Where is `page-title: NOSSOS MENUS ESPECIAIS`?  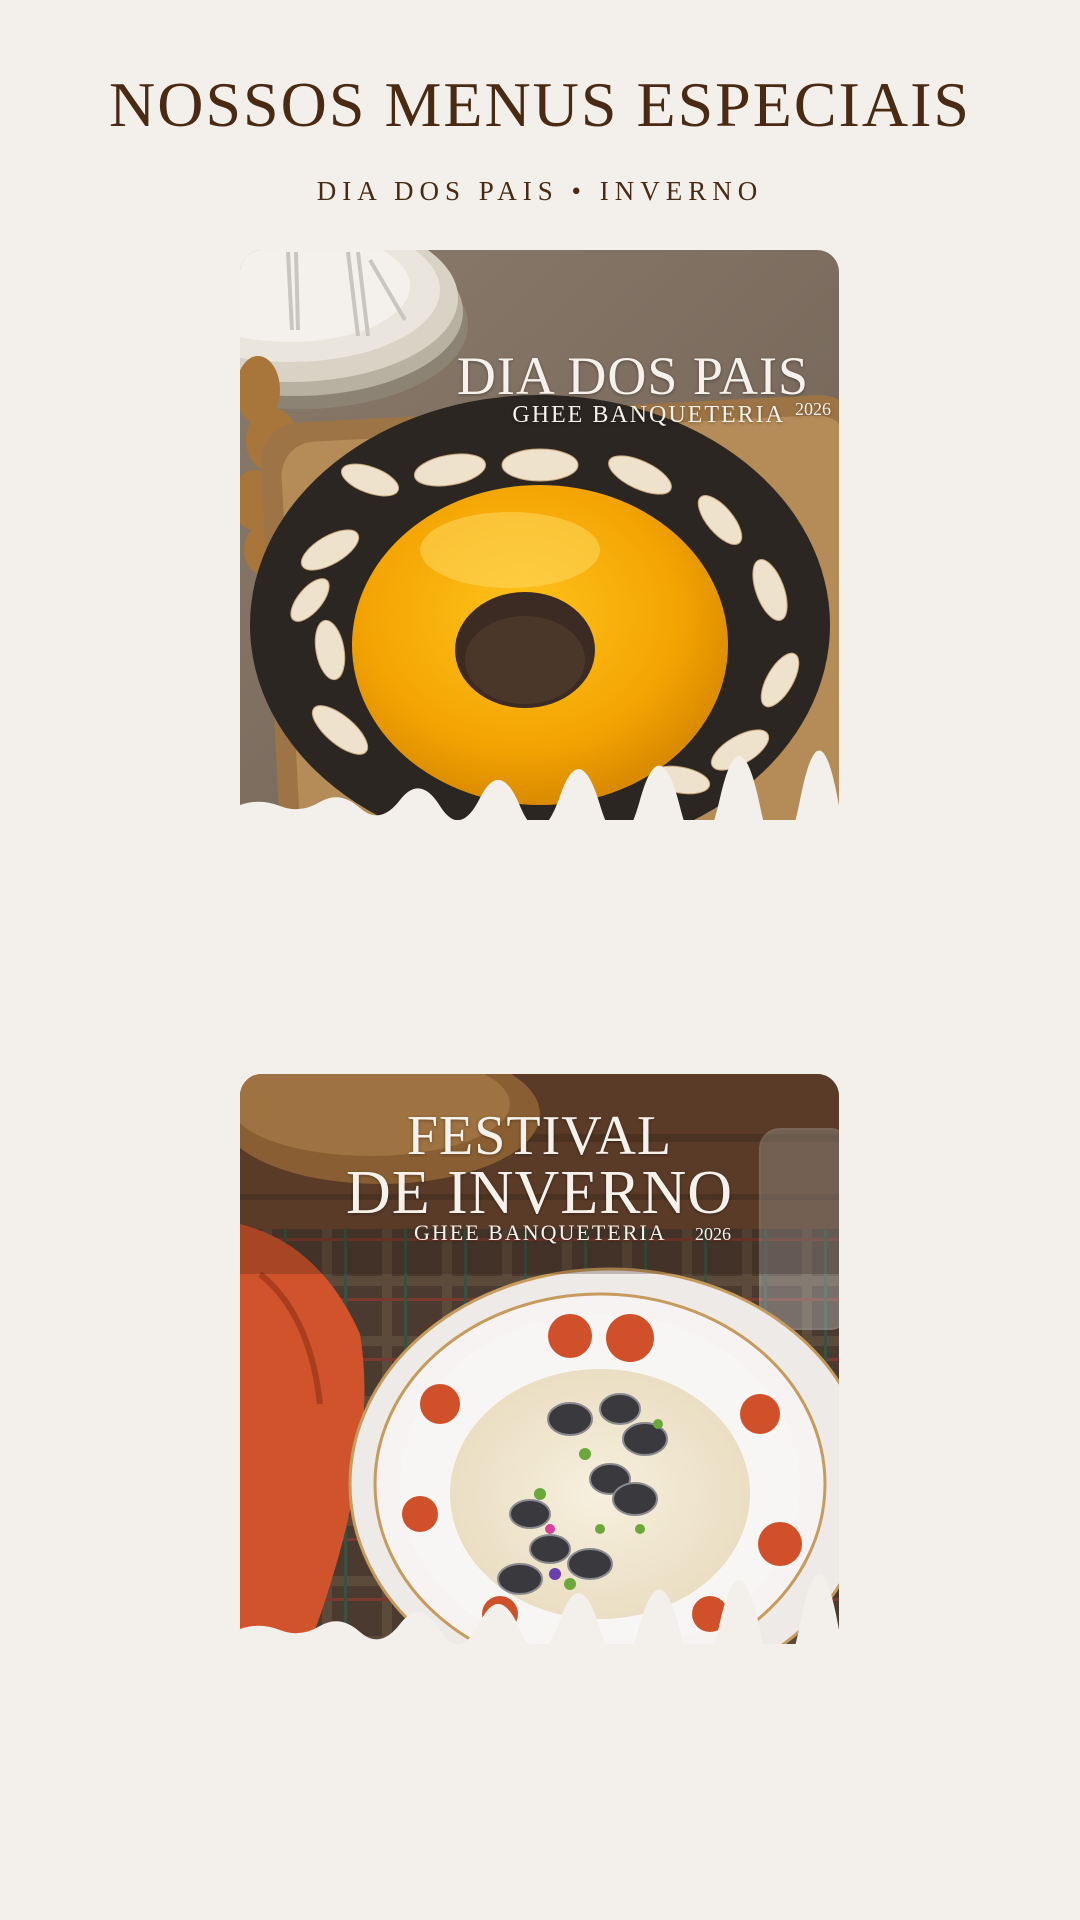 page-title: NOSSOS MENUS ESPECIAIS is located at coordinates (540, 104).